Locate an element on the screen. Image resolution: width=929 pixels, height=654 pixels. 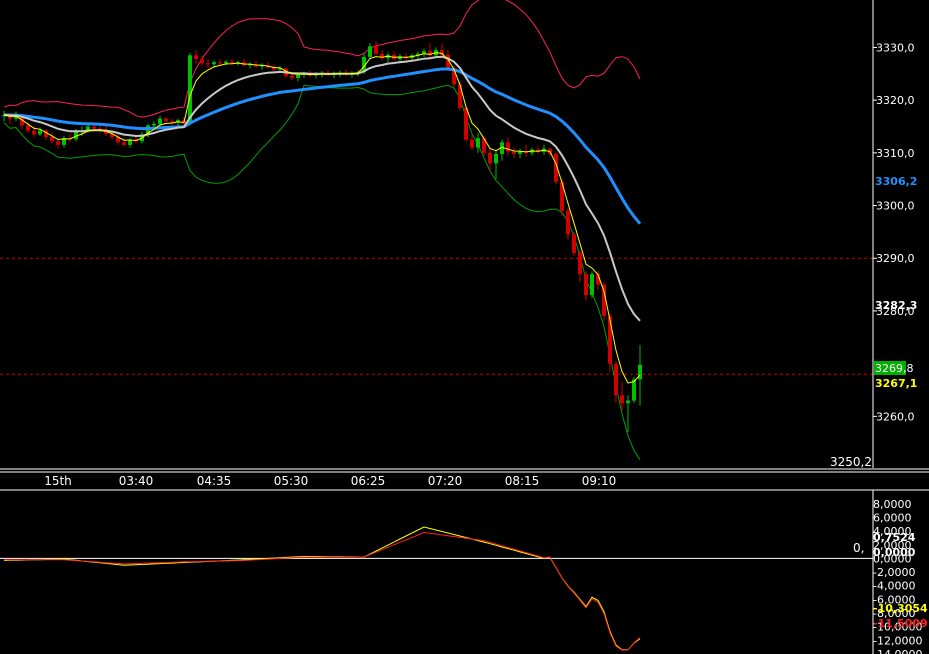
oscillator-signal-line is located at coordinates (322, 588).